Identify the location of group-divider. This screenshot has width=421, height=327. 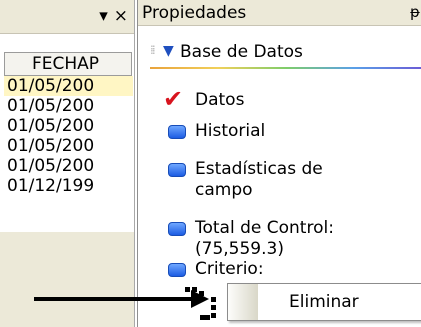
(285, 68).